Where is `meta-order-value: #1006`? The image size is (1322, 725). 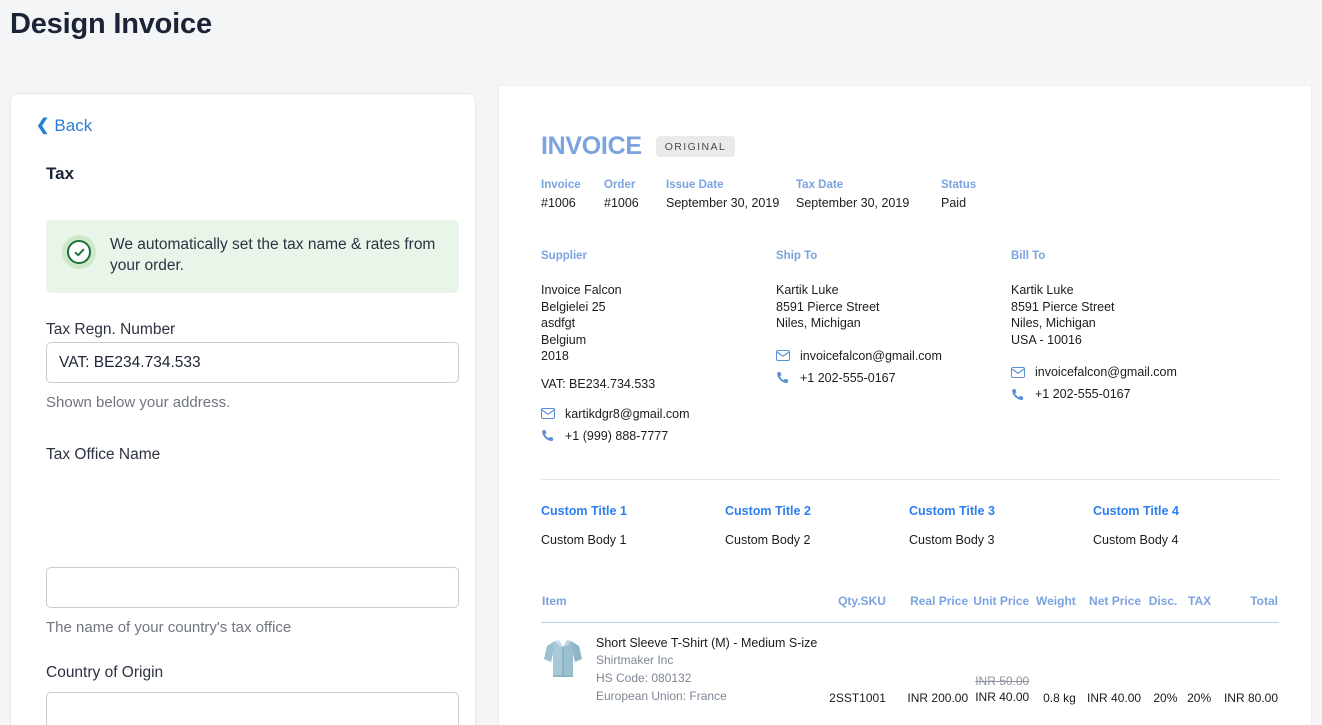
meta-order-value: #1006 is located at coordinates (621, 203).